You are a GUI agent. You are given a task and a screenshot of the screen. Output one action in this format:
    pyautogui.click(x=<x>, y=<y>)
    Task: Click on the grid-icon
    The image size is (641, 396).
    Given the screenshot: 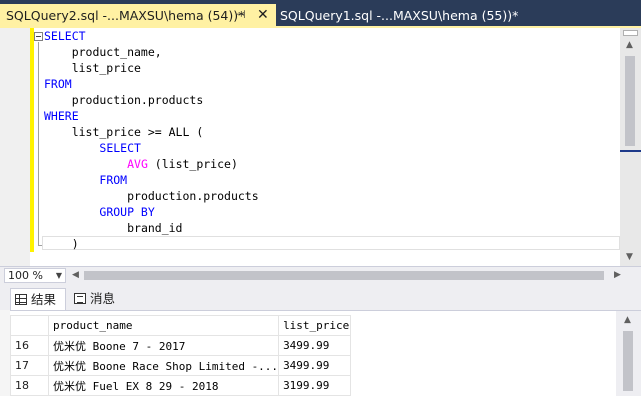 What is the action you would take?
    pyautogui.click(x=21, y=299)
    